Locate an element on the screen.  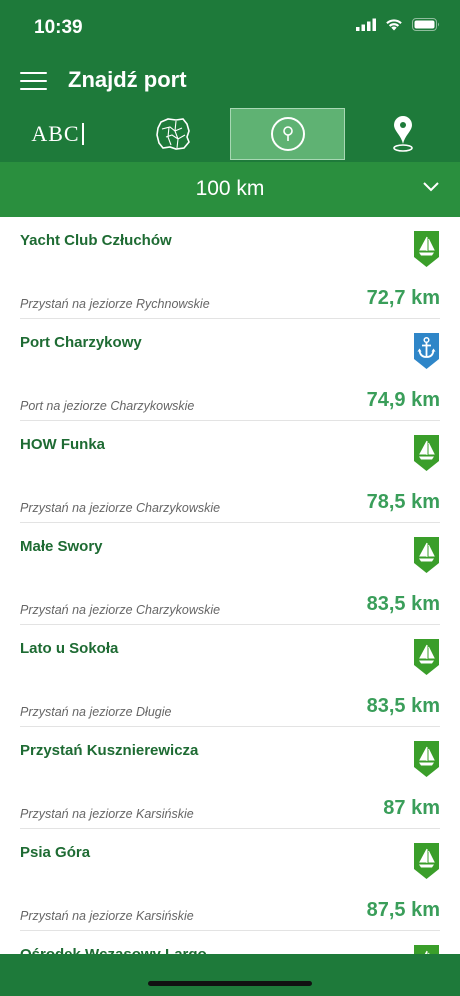
port-name: Lato u Sokoła is located at coordinates (69, 648).